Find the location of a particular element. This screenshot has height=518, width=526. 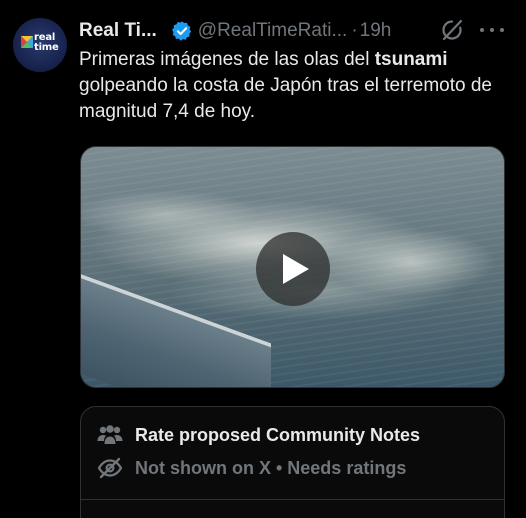

community-notes-status-row: Not shown on X • Needs ratings is located at coordinates (251, 468).